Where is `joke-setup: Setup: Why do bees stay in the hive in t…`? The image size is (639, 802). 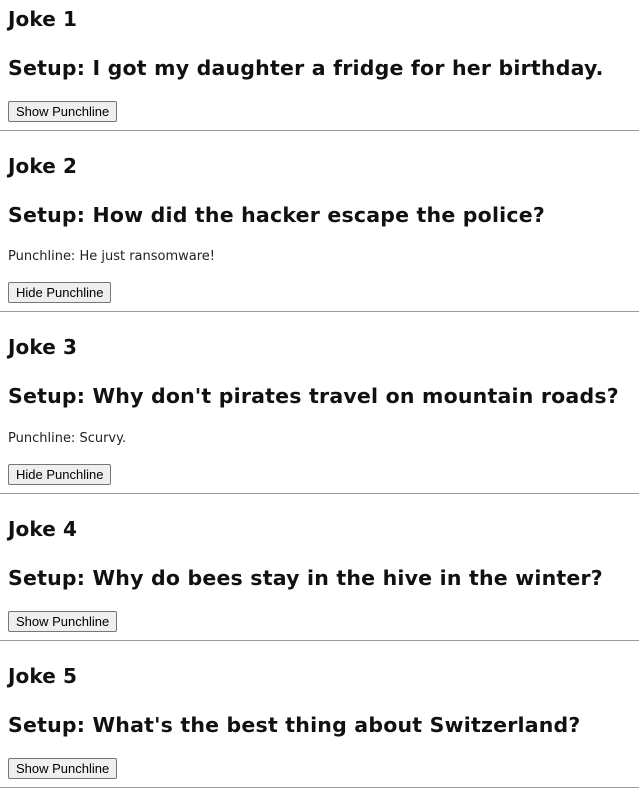 joke-setup: Setup: Why do bees stay in the hive in t… is located at coordinates (305, 578).